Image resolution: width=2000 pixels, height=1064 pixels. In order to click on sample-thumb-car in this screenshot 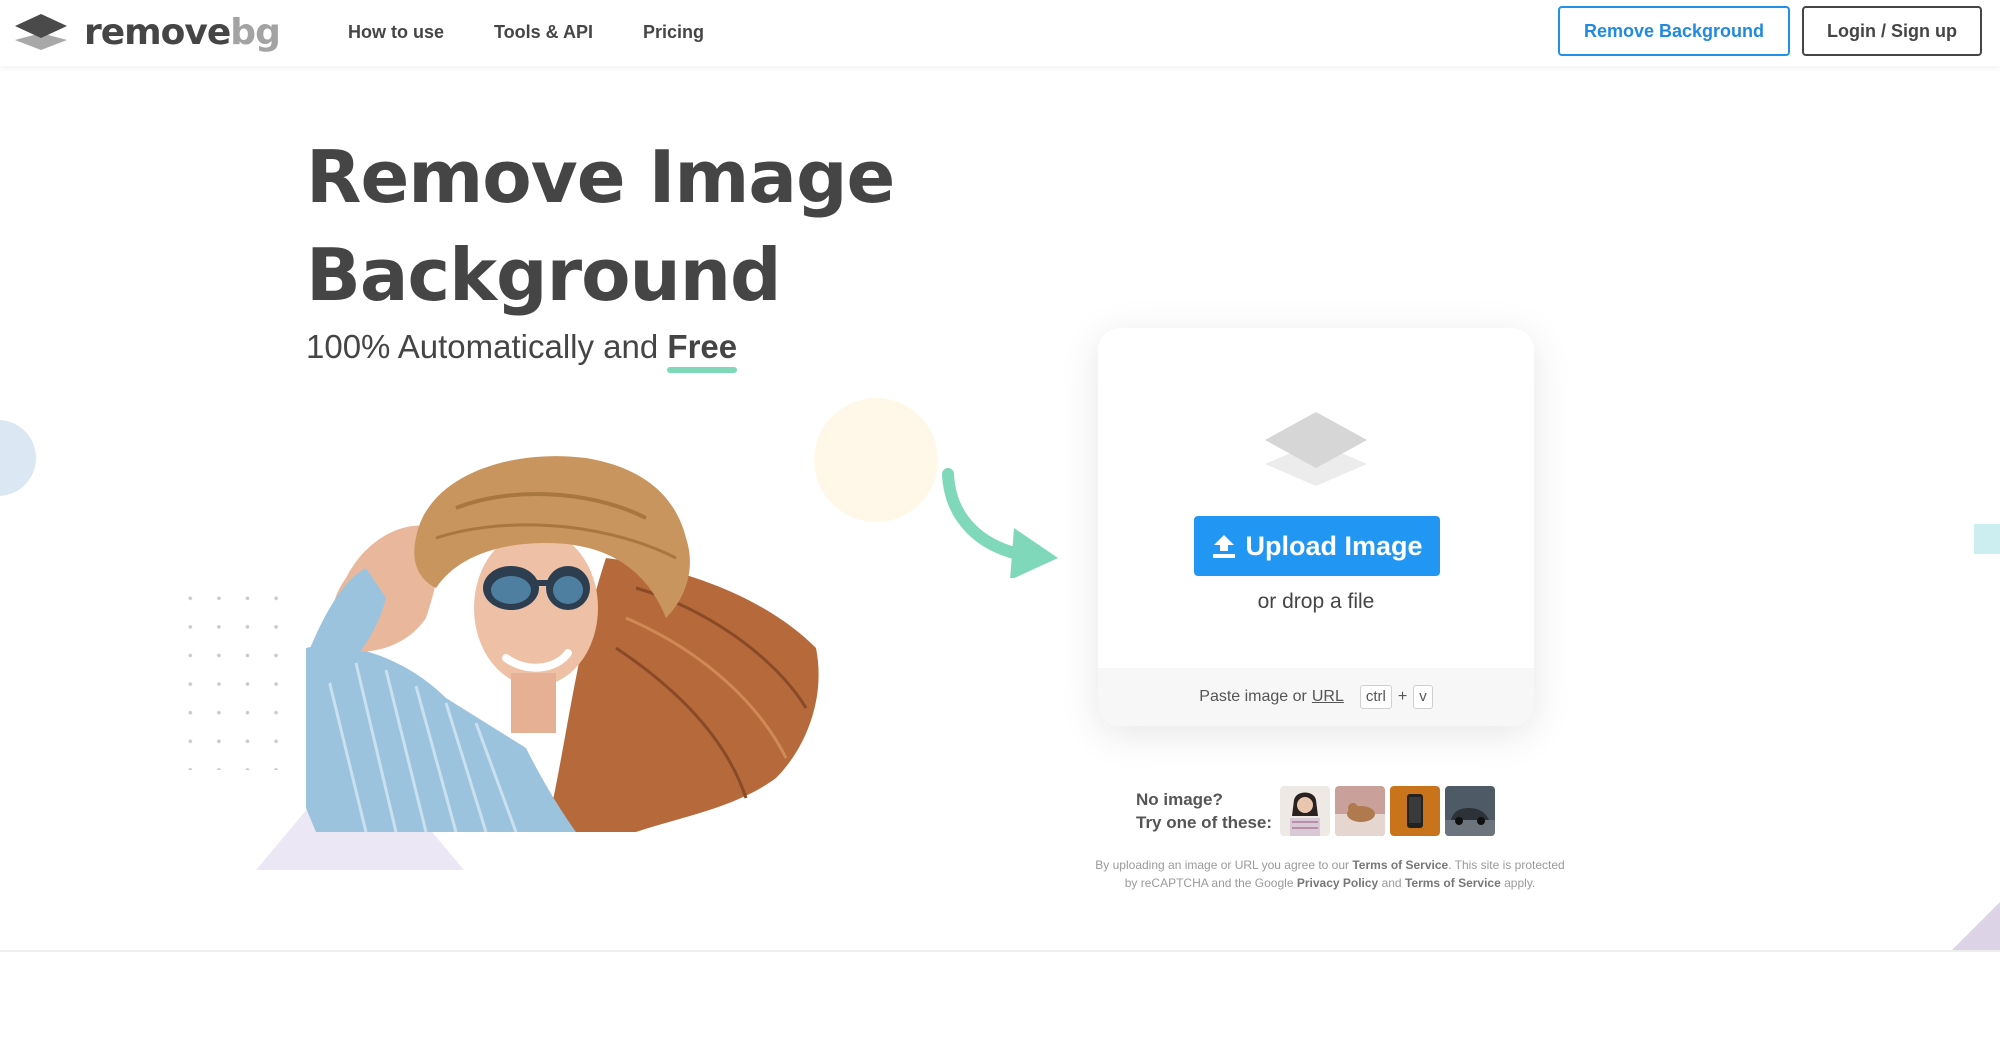, I will do `click(1470, 811)`.